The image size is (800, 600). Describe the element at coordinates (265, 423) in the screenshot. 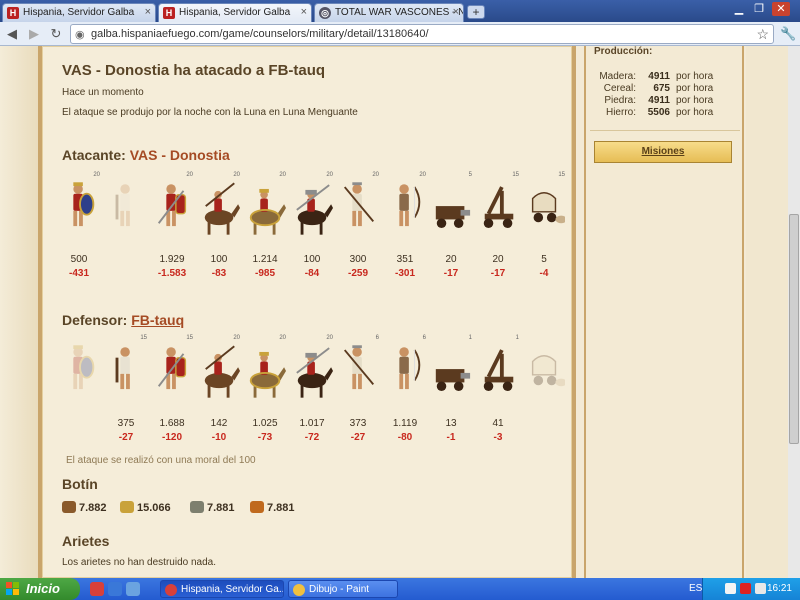

I see `defender-unit-count: 1.025` at that location.